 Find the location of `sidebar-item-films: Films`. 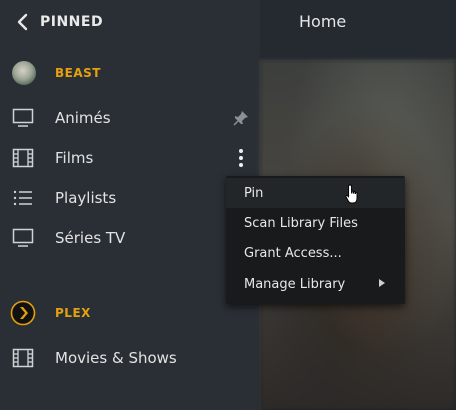

sidebar-item-films: Films is located at coordinates (130, 158).